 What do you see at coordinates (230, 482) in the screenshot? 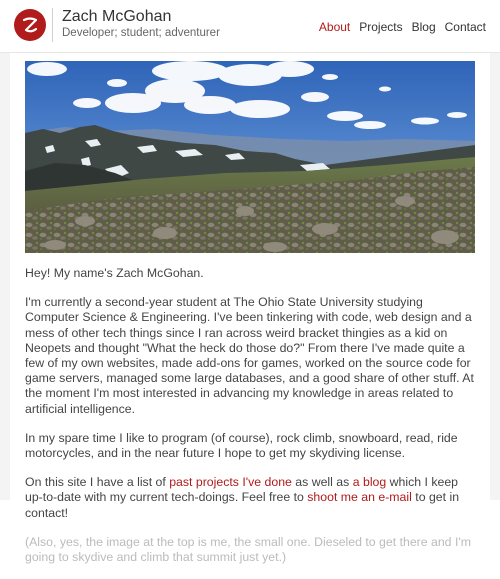
I see `projects-link: past projects I've done` at bounding box center [230, 482].